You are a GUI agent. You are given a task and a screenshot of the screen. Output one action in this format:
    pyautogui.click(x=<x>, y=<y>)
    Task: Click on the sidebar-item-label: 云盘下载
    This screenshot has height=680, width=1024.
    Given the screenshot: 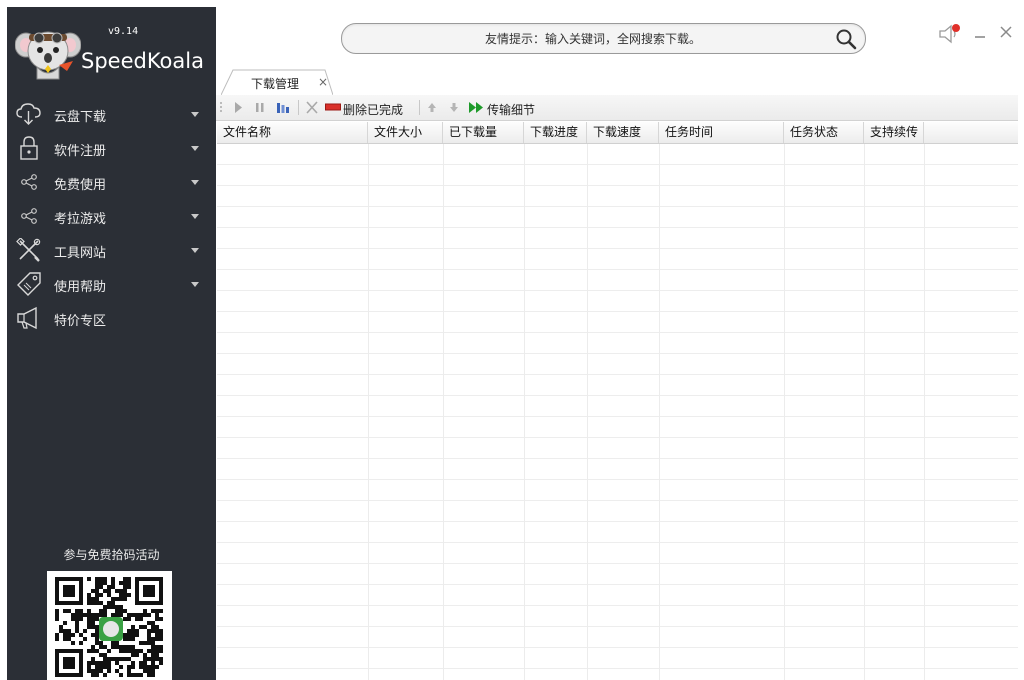 What is the action you would take?
    pyautogui.click(x=80, y=117)
    